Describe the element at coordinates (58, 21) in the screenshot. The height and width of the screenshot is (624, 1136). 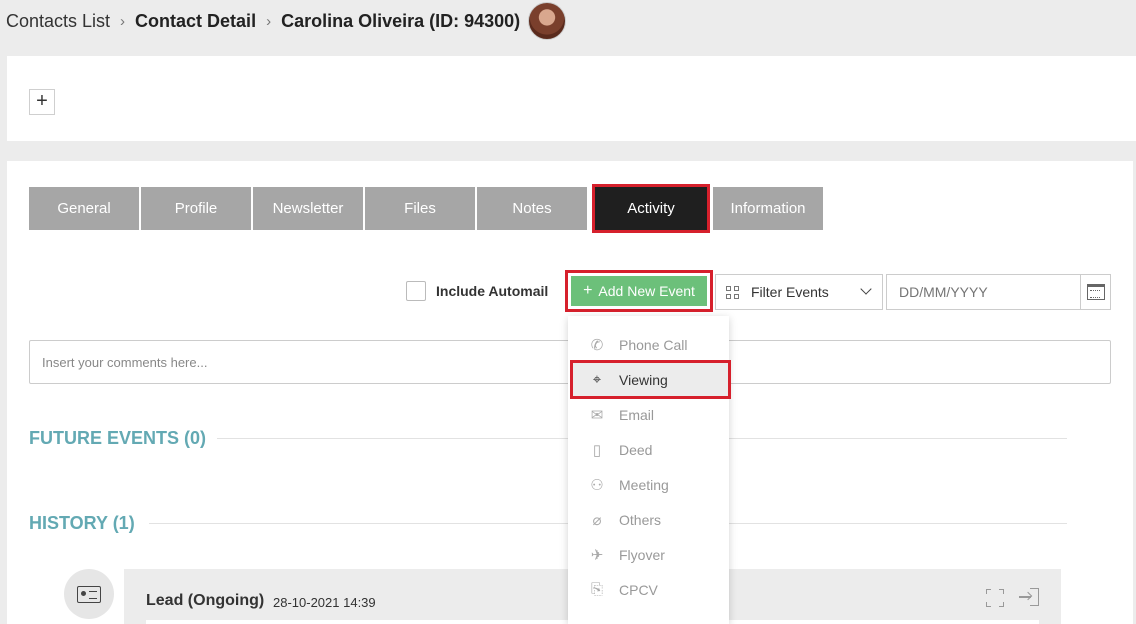
I see `breadcrumb-contacts-list: Contacts List` at that location.